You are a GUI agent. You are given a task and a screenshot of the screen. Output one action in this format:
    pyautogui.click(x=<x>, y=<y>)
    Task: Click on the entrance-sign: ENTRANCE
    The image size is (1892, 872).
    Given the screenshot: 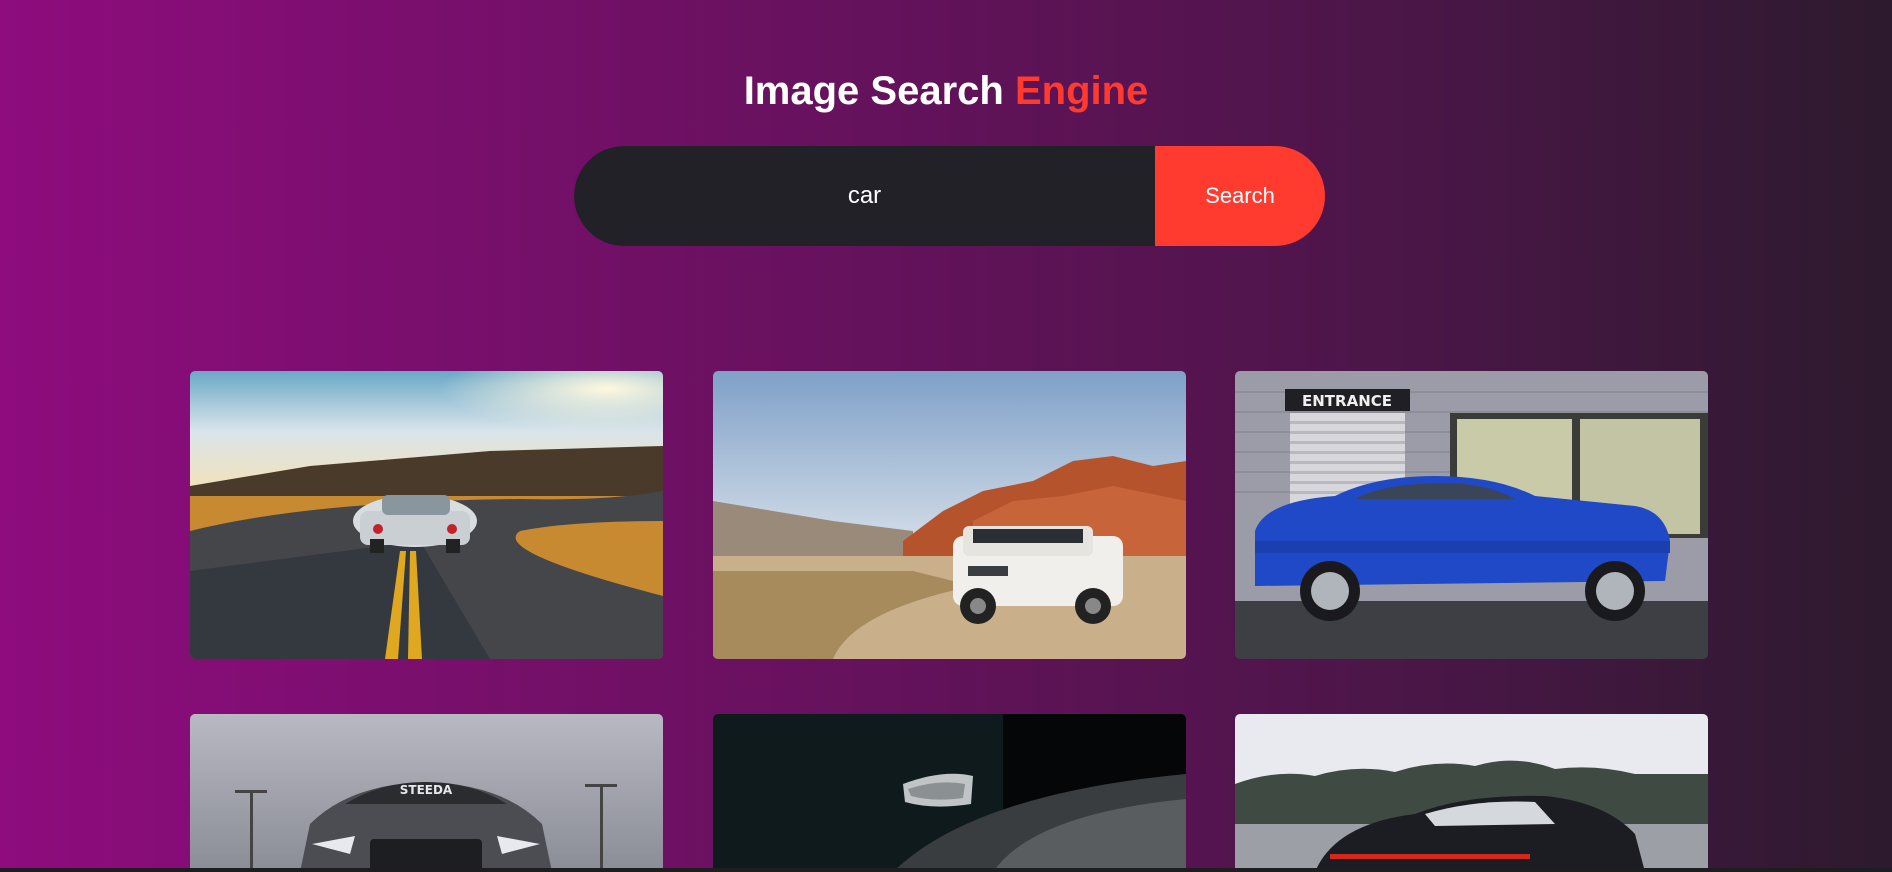 What is the action you would take?
    pyautogui.click(x=1347, y=401)
    